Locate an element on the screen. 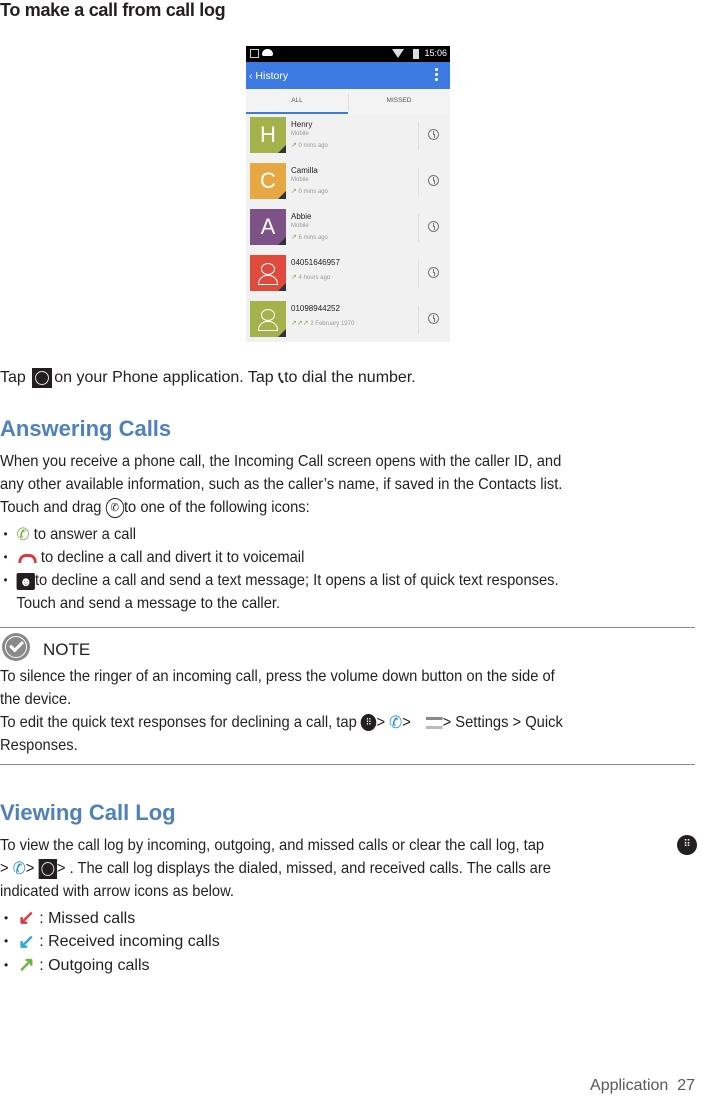 This screenshot has height=1097, width=703. status-bar: 15:06 is located at coordinates (348, 54).